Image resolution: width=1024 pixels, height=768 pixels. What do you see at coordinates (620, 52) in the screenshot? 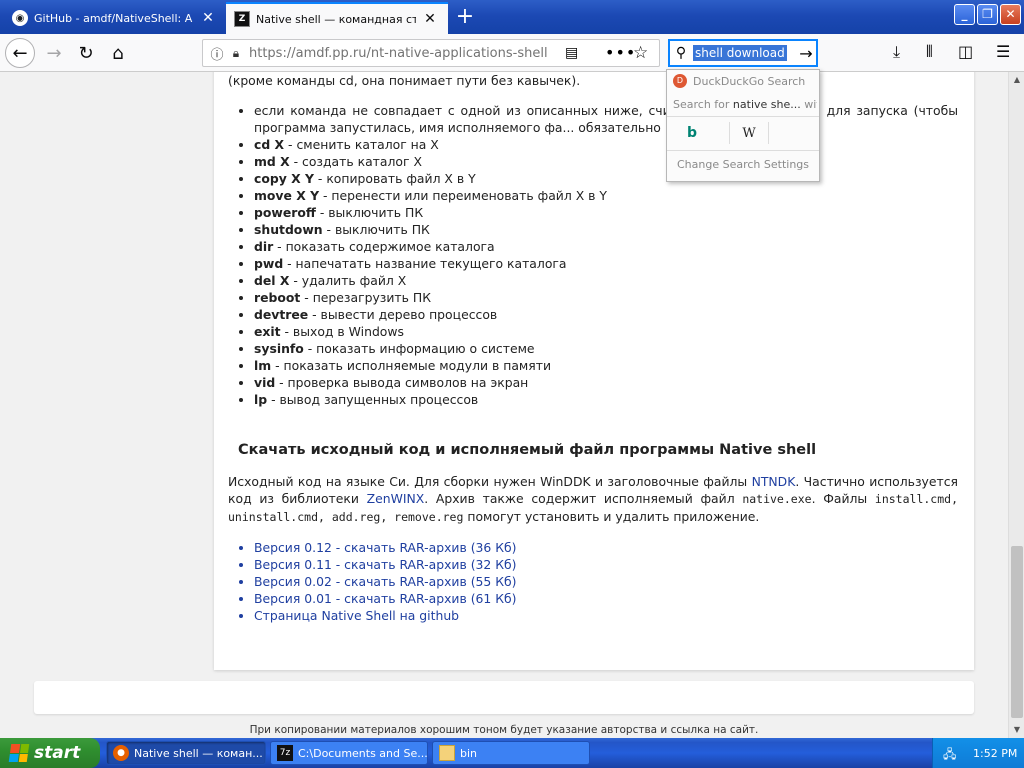
I see `page-actions-icon: •••` at bounding box center [620, 52].